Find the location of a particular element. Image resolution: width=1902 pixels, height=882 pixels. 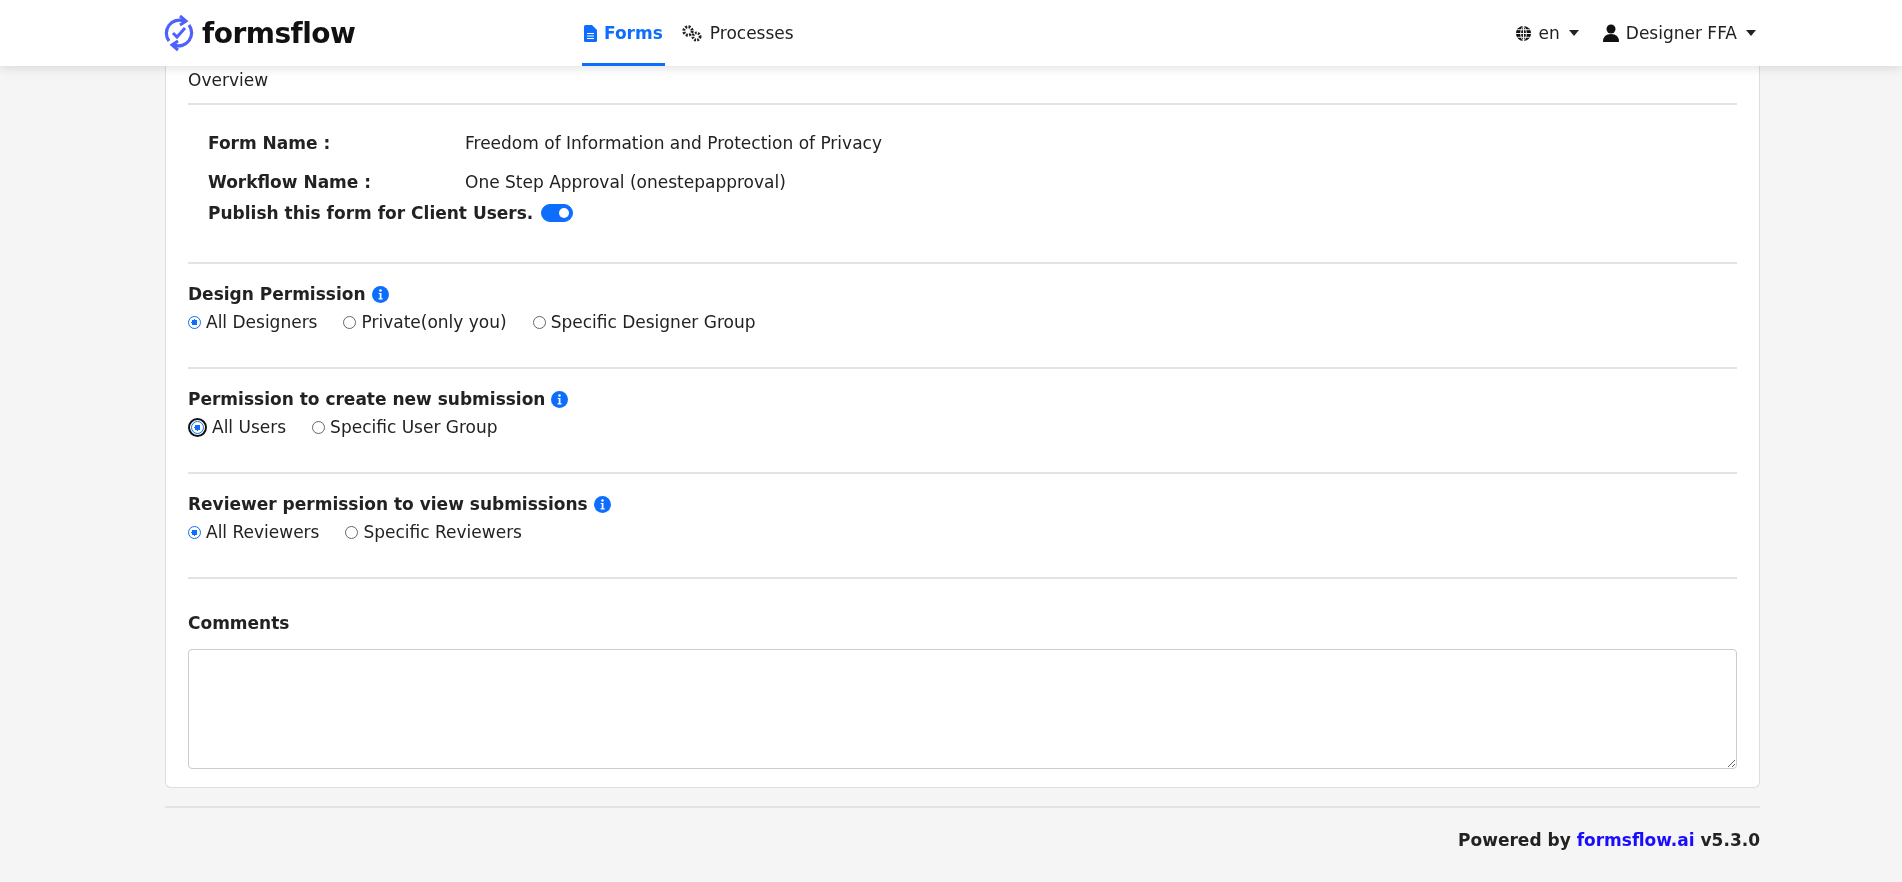

comments-field is located at coordinates (962, 709).